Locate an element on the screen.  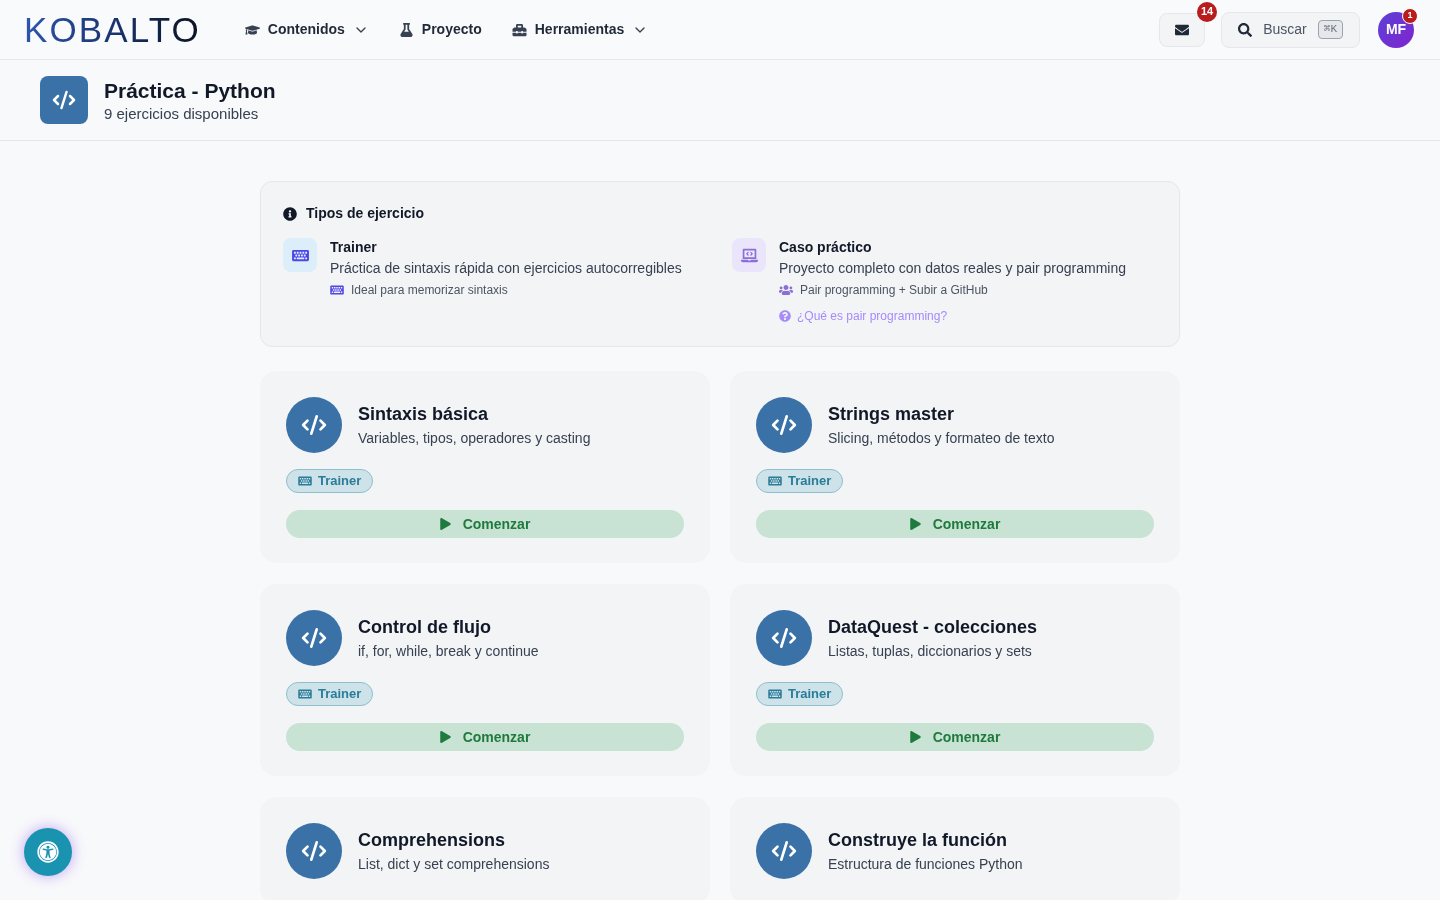
search-icon is located at coordinates (1245, 29).